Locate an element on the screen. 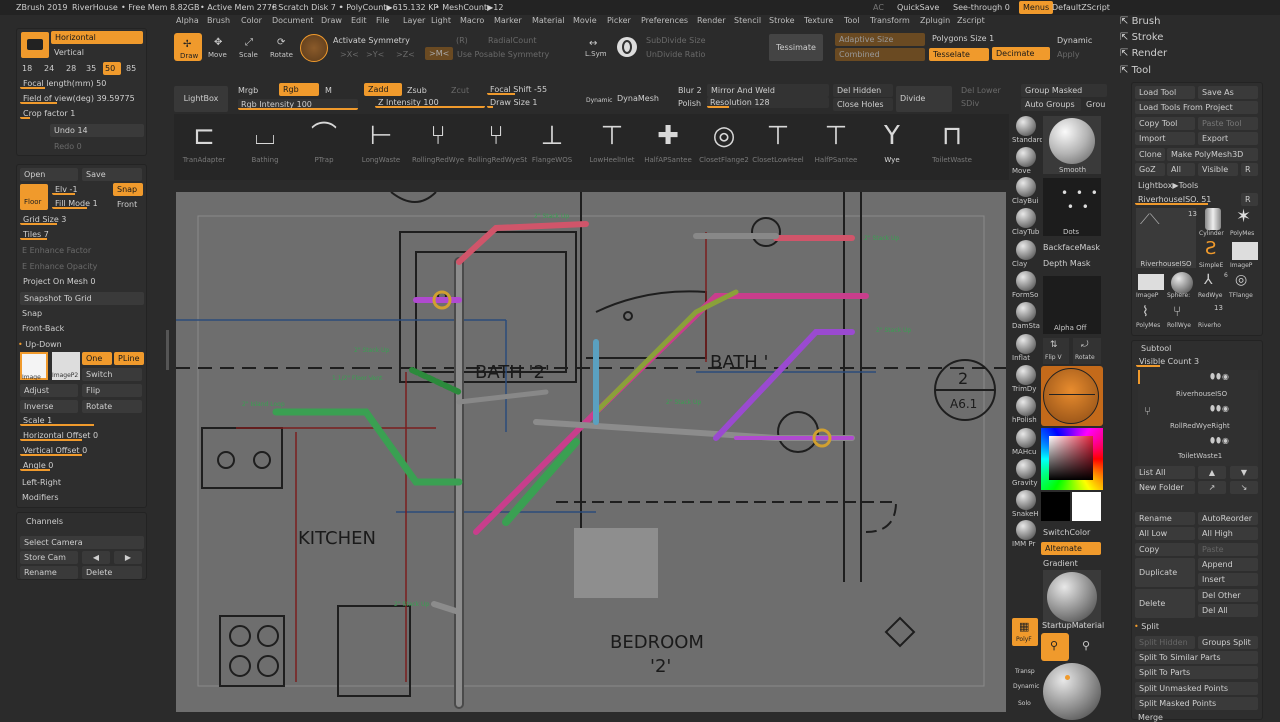 The width and height of the screenshot is (1280, 722). gizmo-icon is located at coordinates (314, 48).